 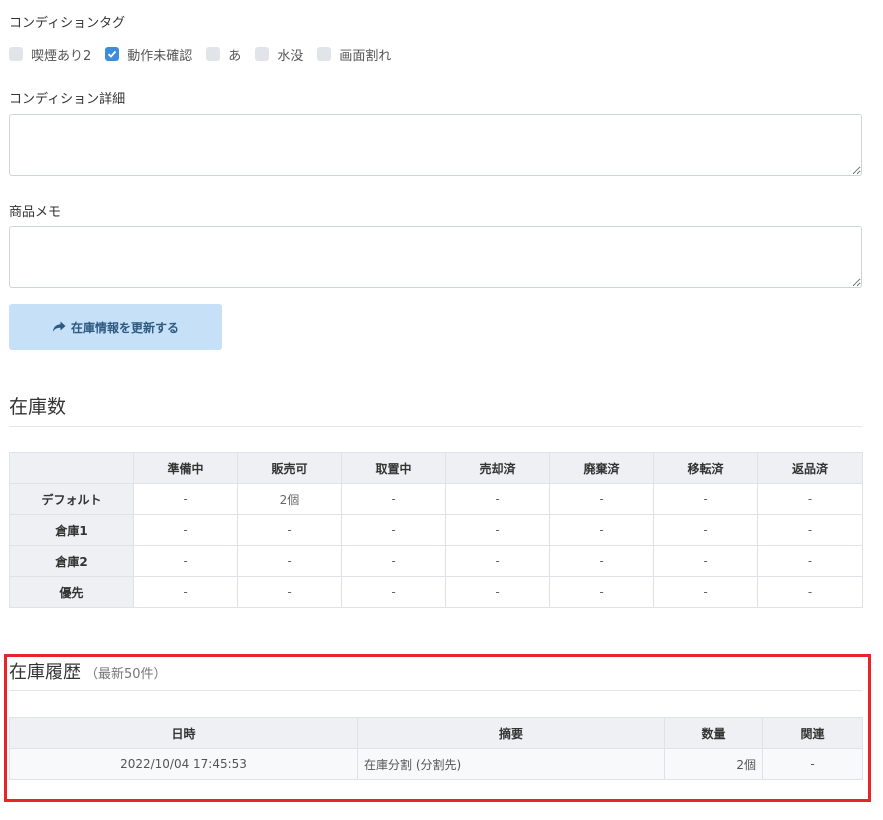 What do you see at coordinates (393, 468) in the screenshot?
I see `stock-header-cell: 取置中` at bounding box center [393, 468].